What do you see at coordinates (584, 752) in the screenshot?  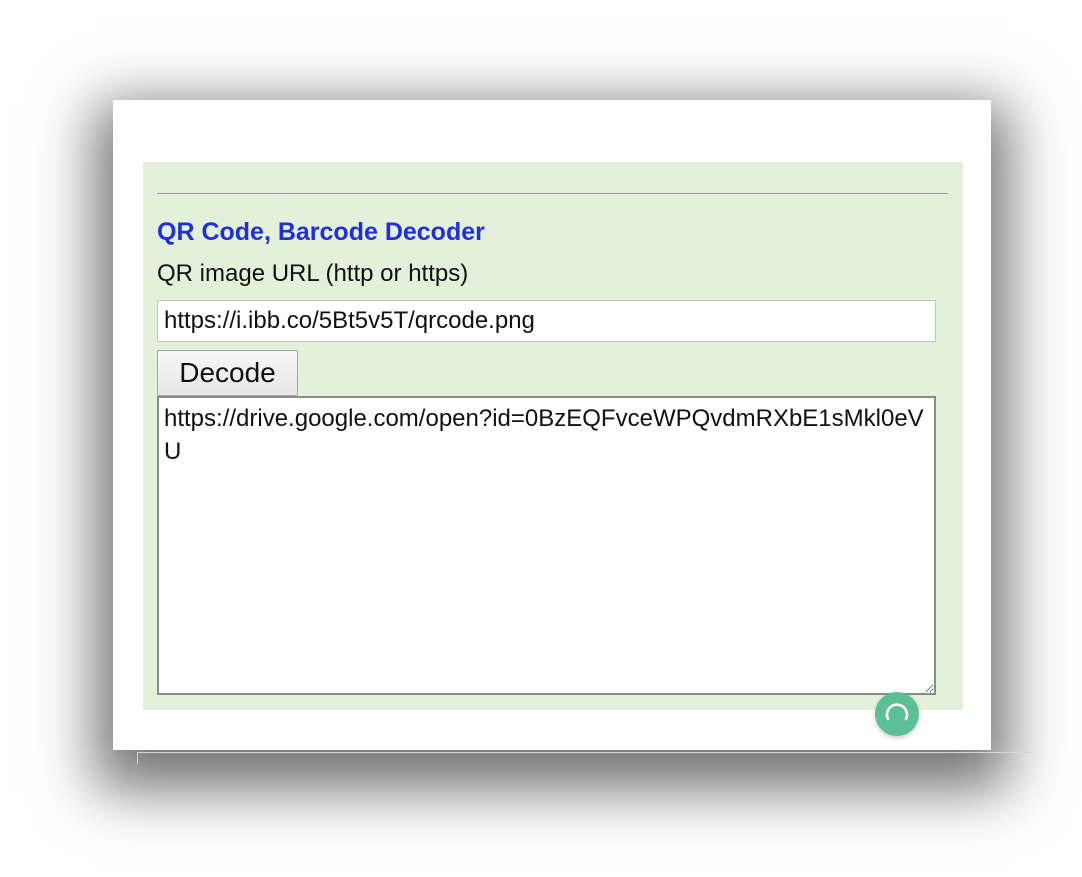 I see `divider-line` at bounding box center [584, 752].